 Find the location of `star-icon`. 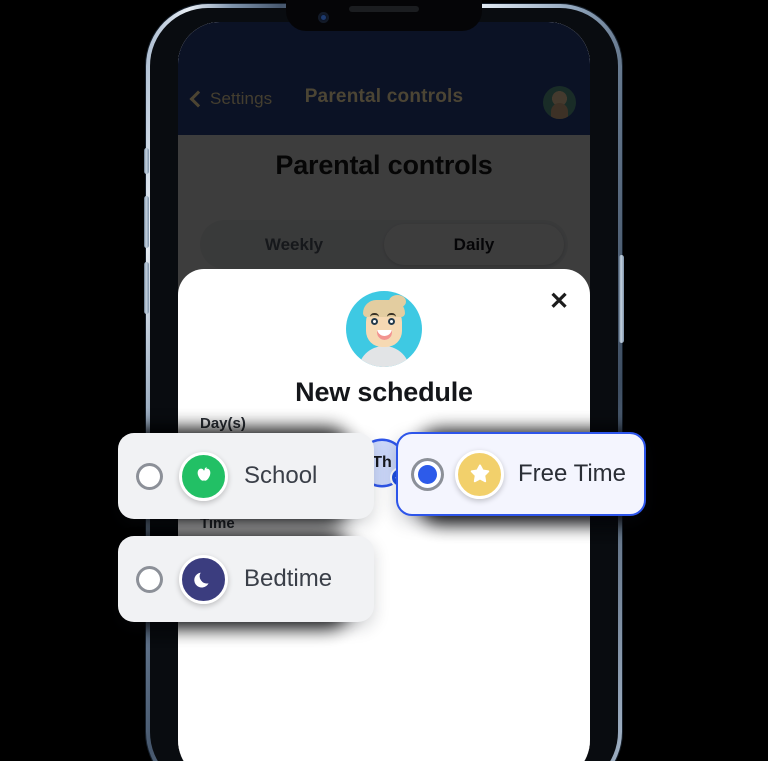

star-icon is located at coordinates (479, 474).